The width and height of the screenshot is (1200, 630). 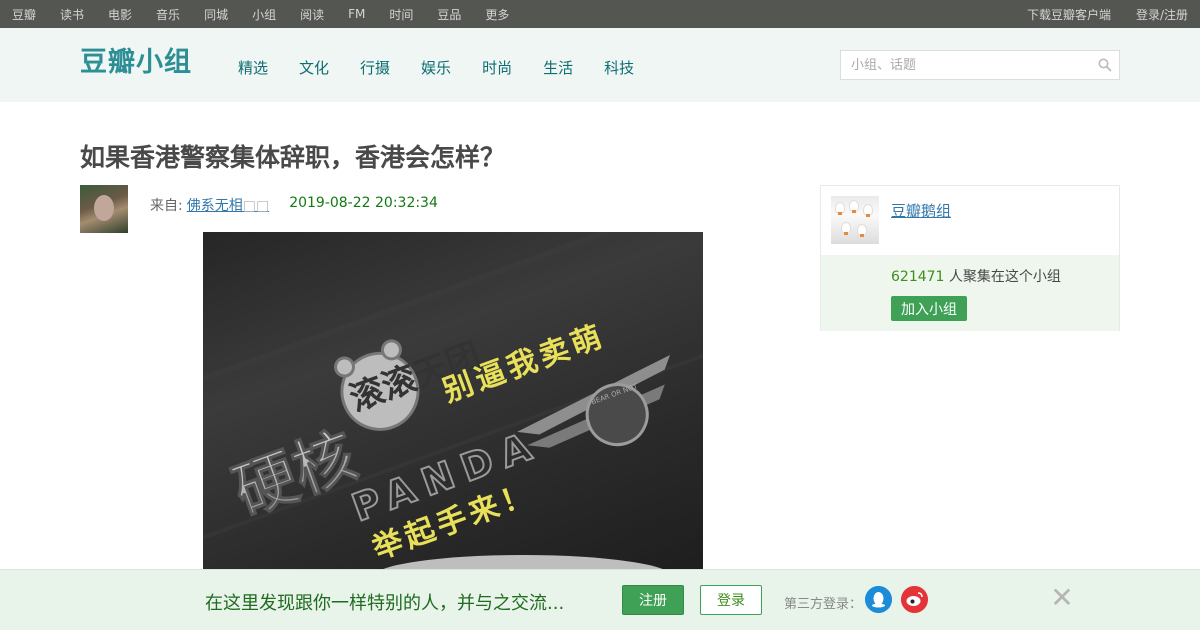 What do you see at coordinates (436, 67) in the screenshot?
I see `nav-entertainment: 娱乐` at bounding box center [436, 67].